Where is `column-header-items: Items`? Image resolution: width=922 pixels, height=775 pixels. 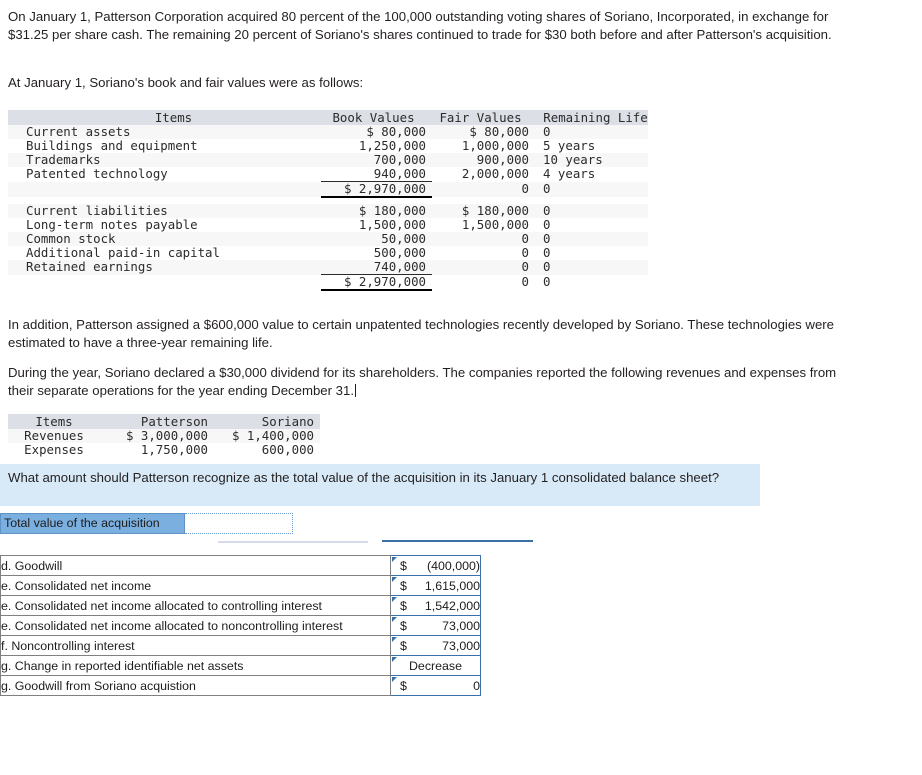
column-header-items: Items is located at coordinates (54, 421).